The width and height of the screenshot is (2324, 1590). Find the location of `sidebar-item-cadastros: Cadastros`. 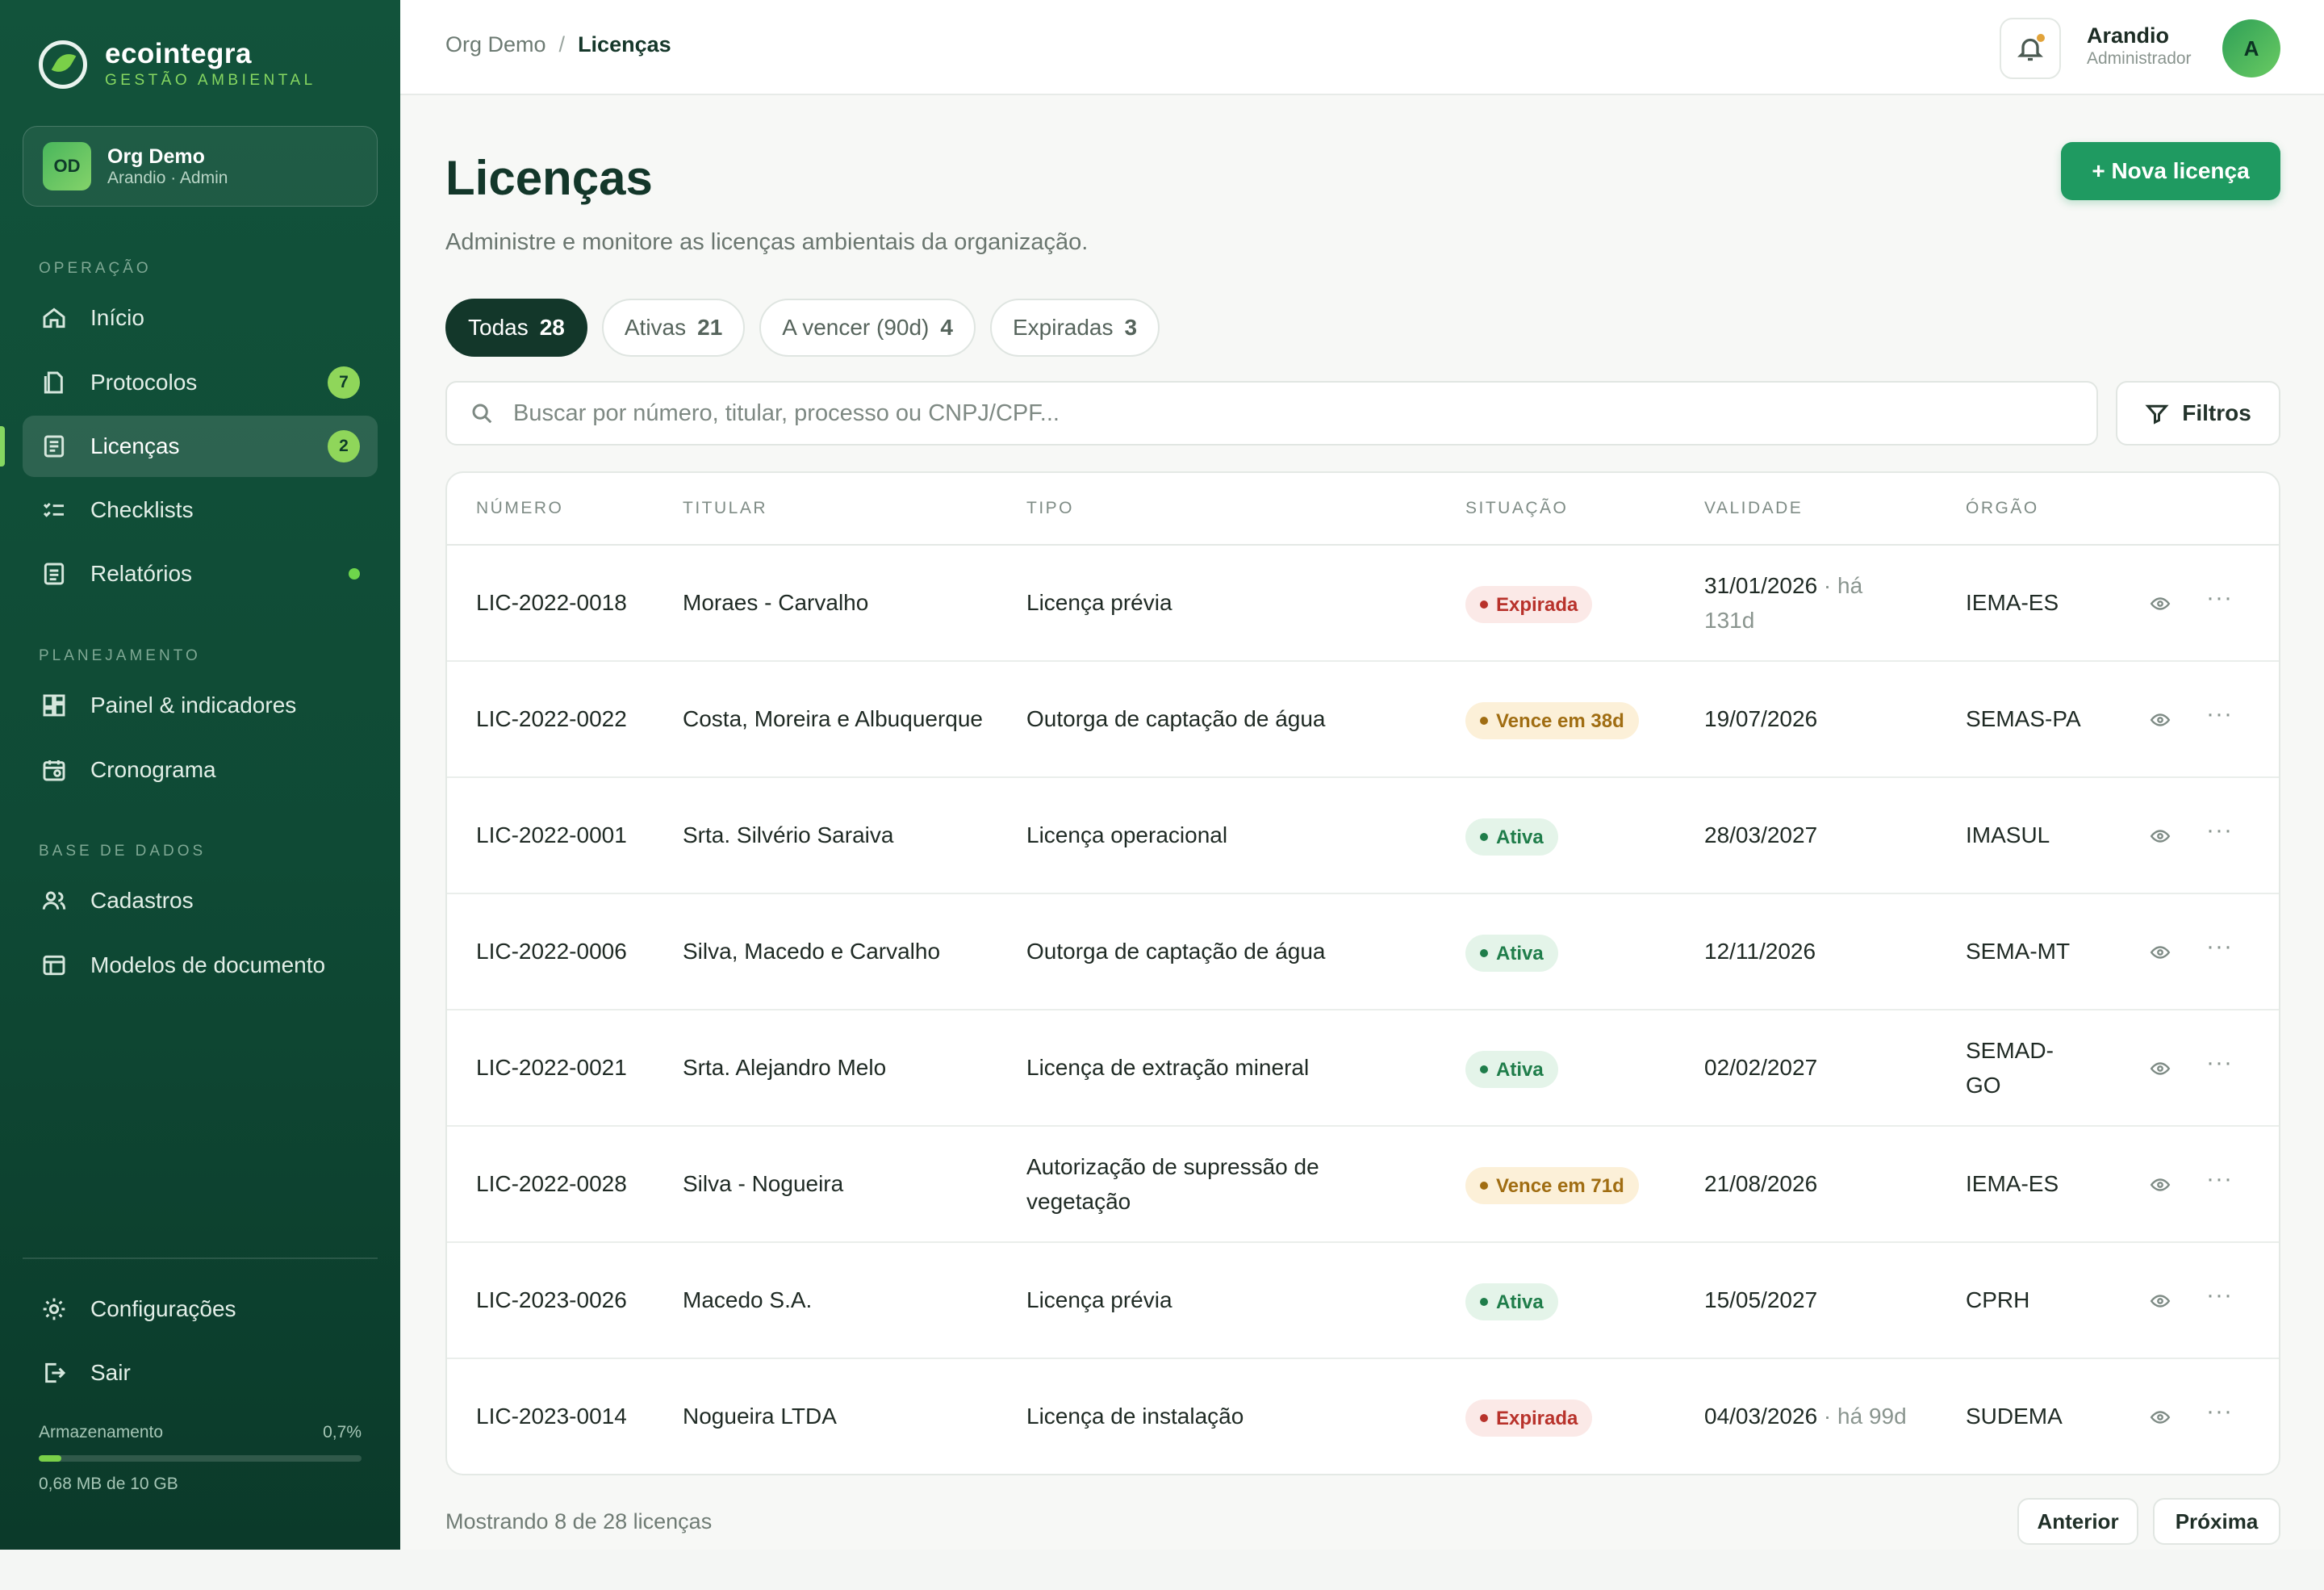

sidebar-item-cadastros: Cadastros is located at coordinates (200, 900).